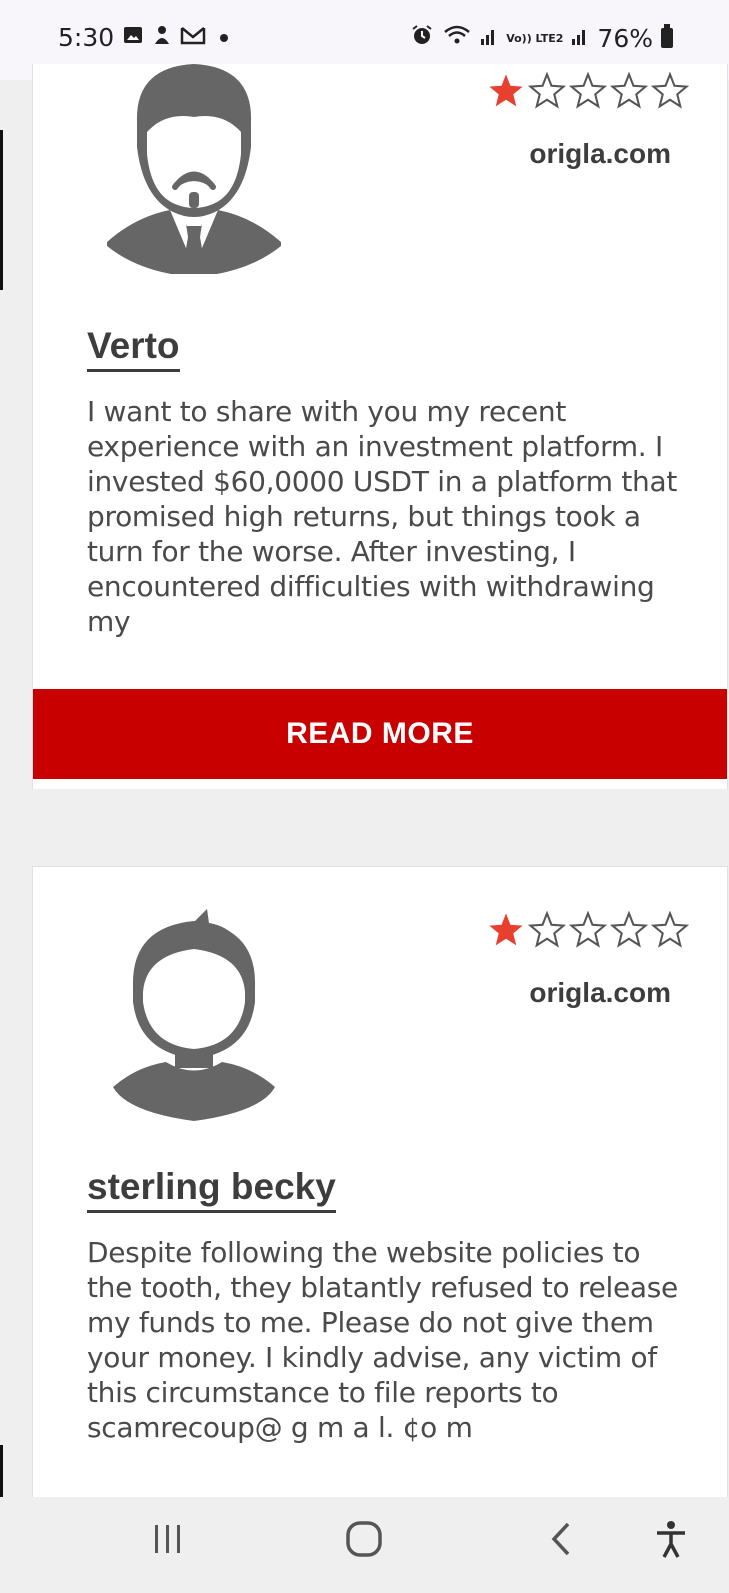 The width and height of the screenshot is (729, 1593). What do you see at coordinates (667, 36) in the screenshot?
I see `battery-icon` at bounding box center [667, 36].